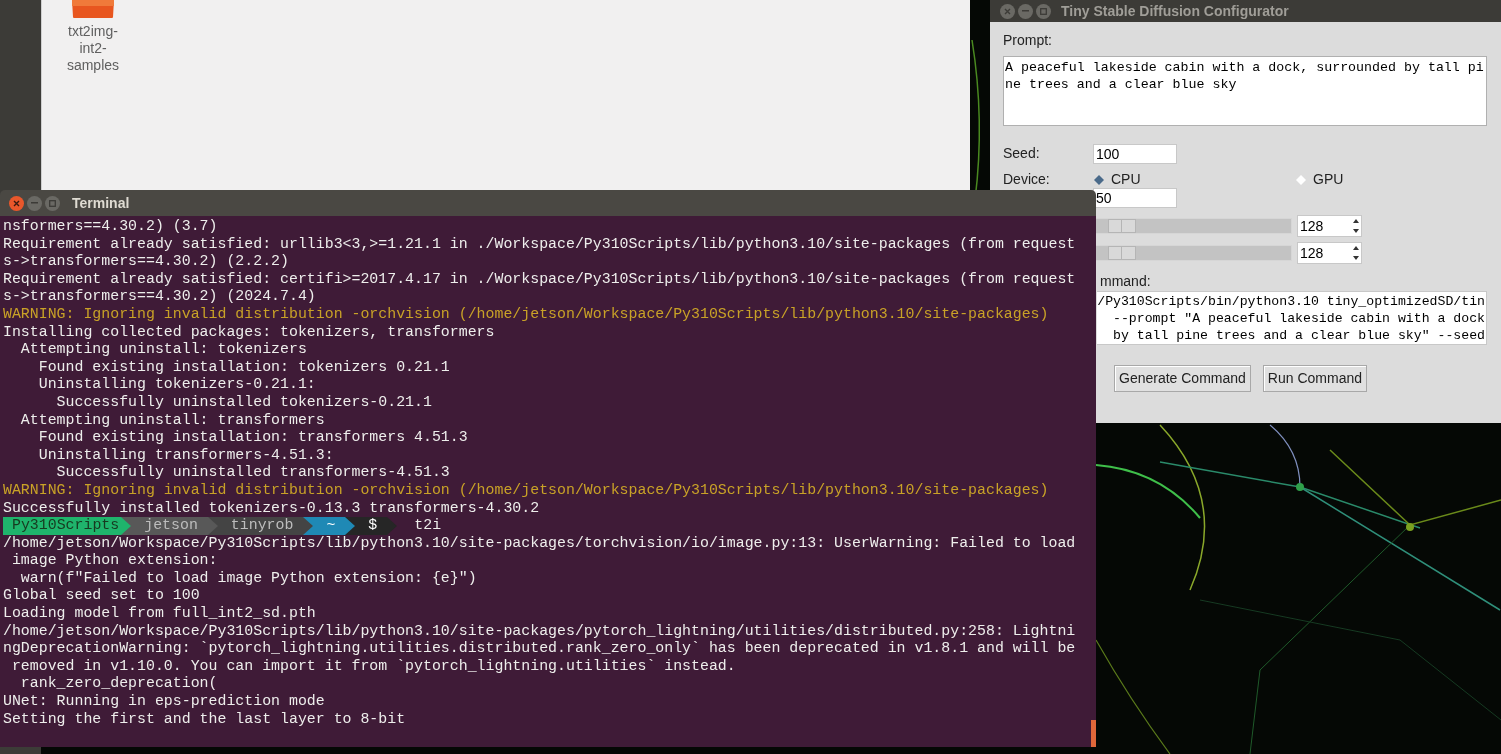 This screenshot has height=754, width=1501. What do you see at coordinates (334, 526) in the screenshot?
I see `prompt-segment: ~` at bounding box center [334, 526].